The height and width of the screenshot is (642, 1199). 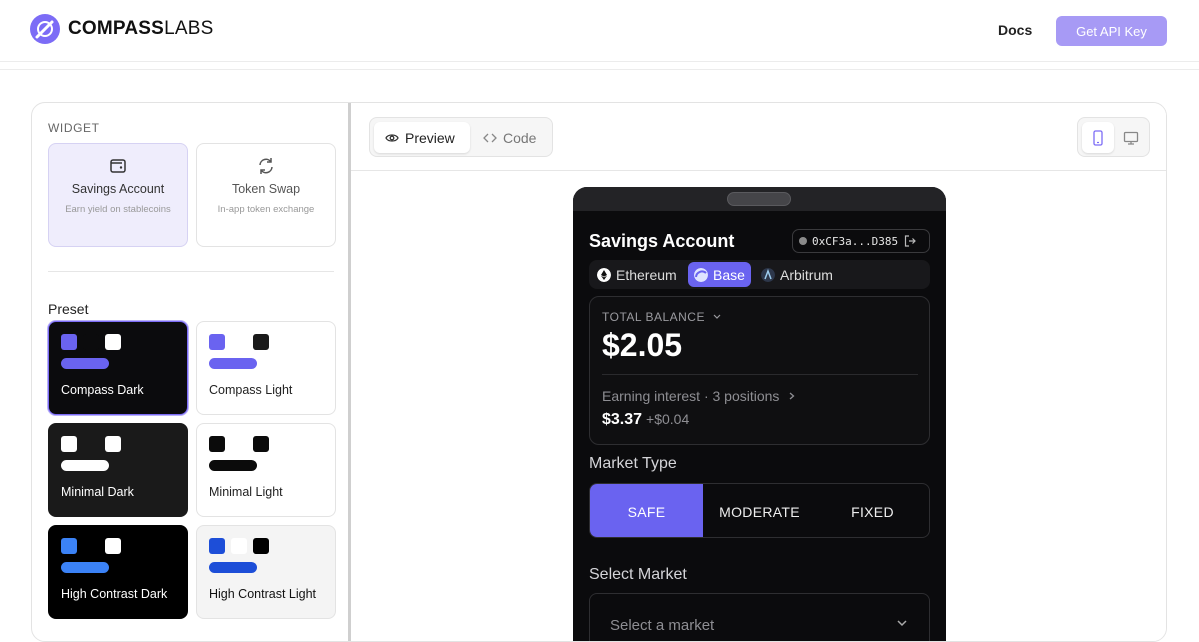 I want to click on phone-notch, so click(x=759, y=199).